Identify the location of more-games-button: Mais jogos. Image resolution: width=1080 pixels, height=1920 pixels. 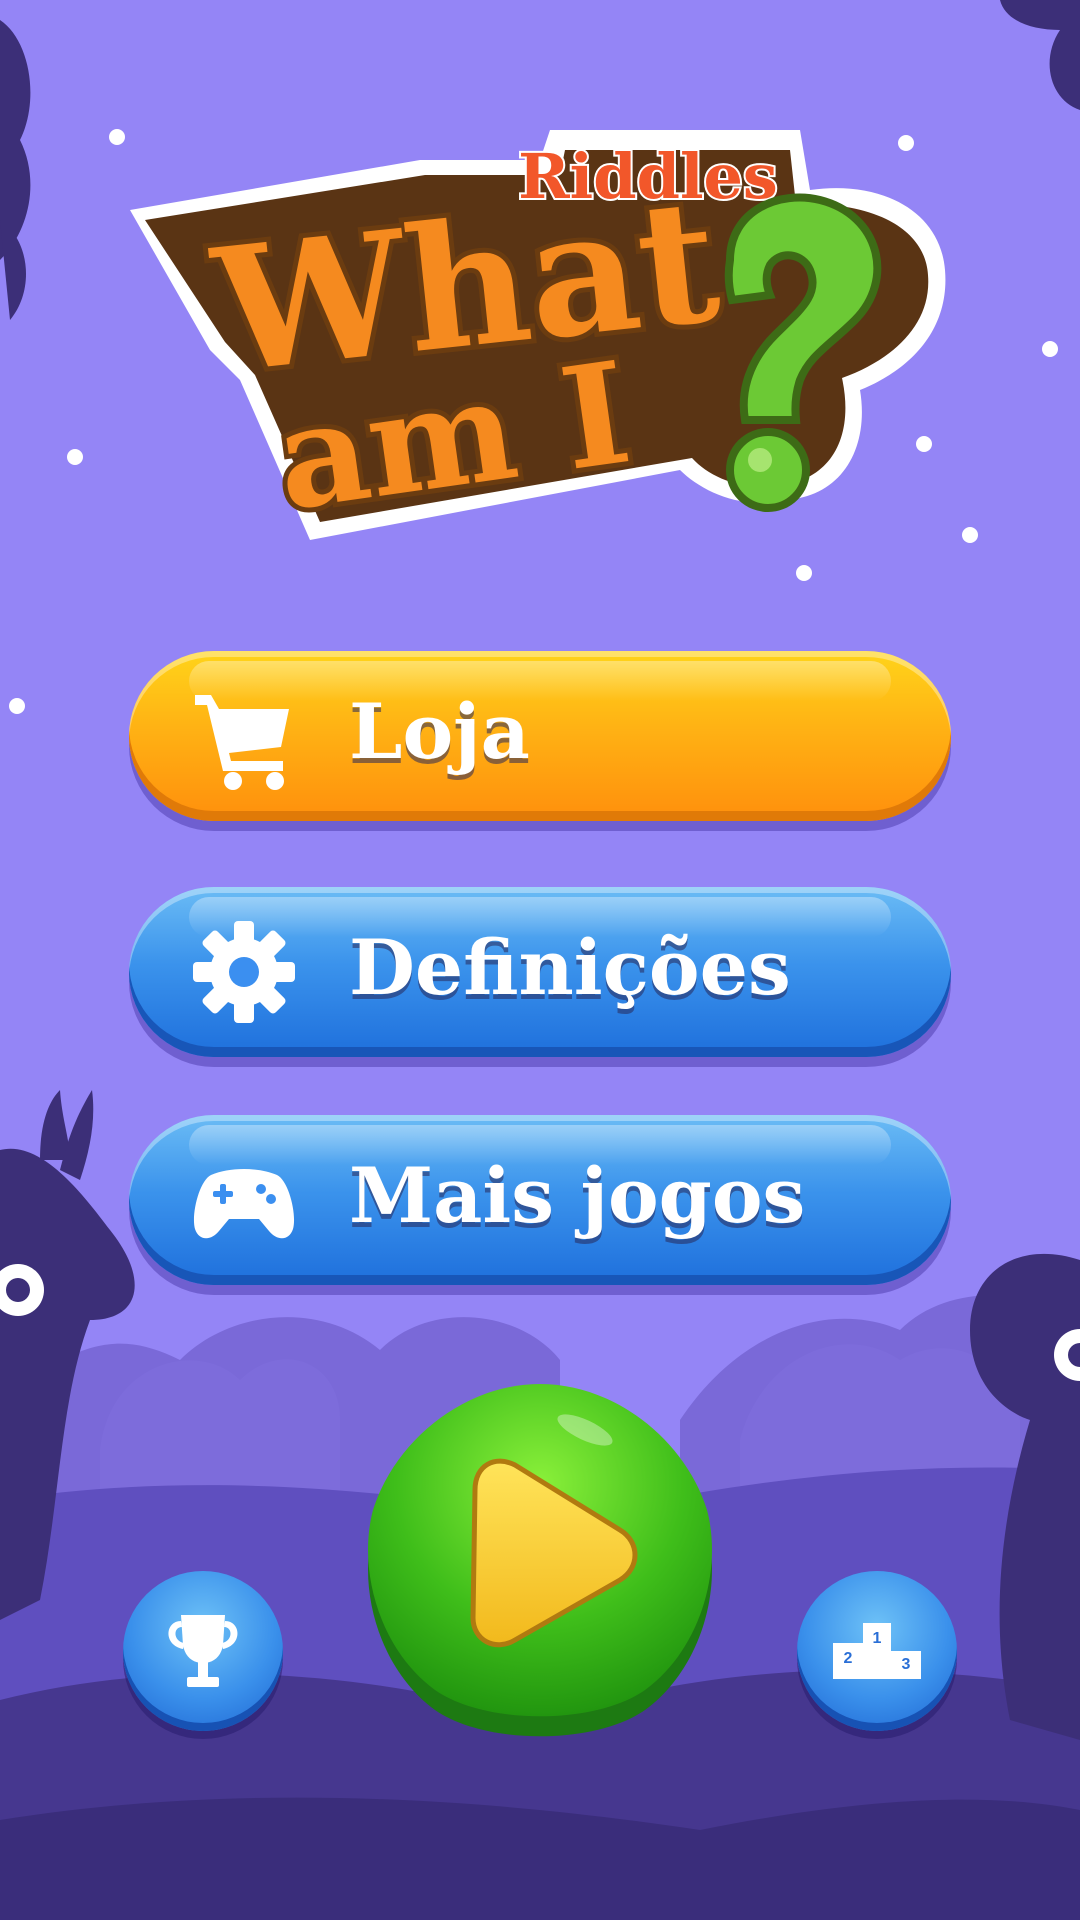
(540, 1200).